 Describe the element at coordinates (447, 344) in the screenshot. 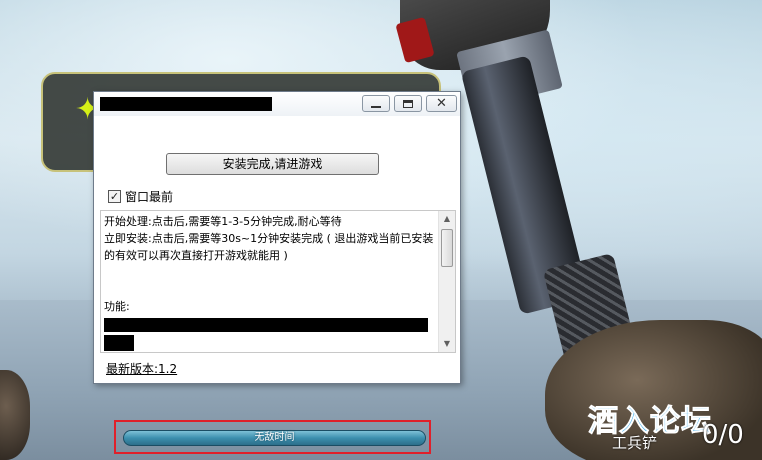

I see `scroll-down-icon: ▼` at that location.